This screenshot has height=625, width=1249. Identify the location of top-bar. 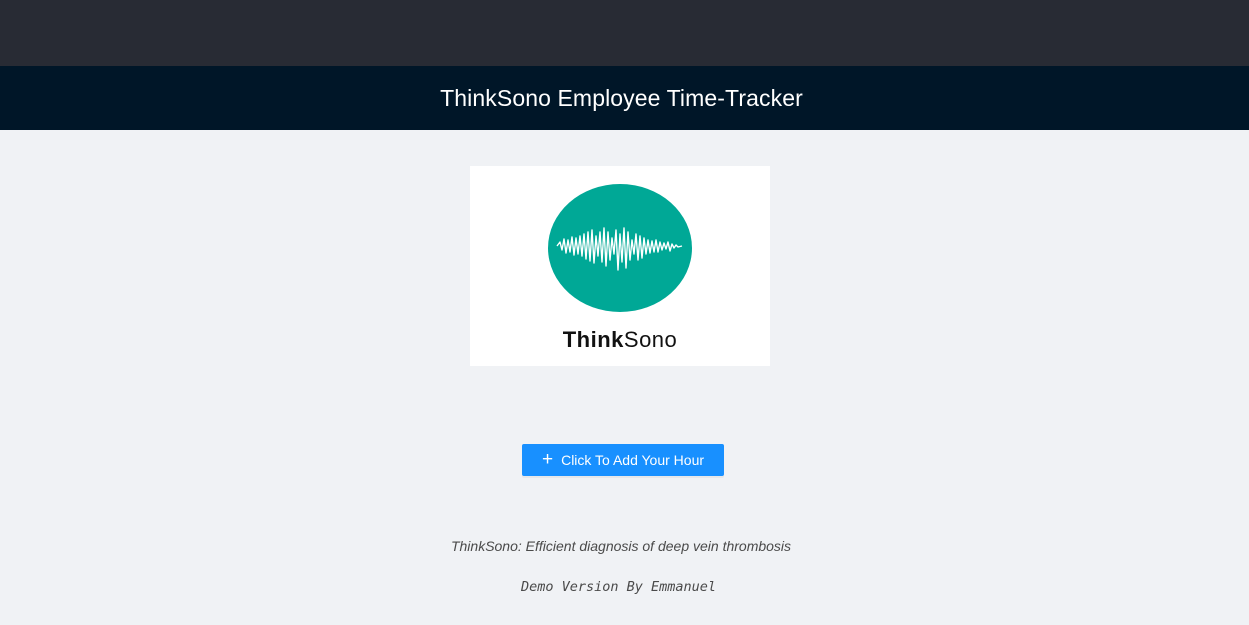
(624, 33).